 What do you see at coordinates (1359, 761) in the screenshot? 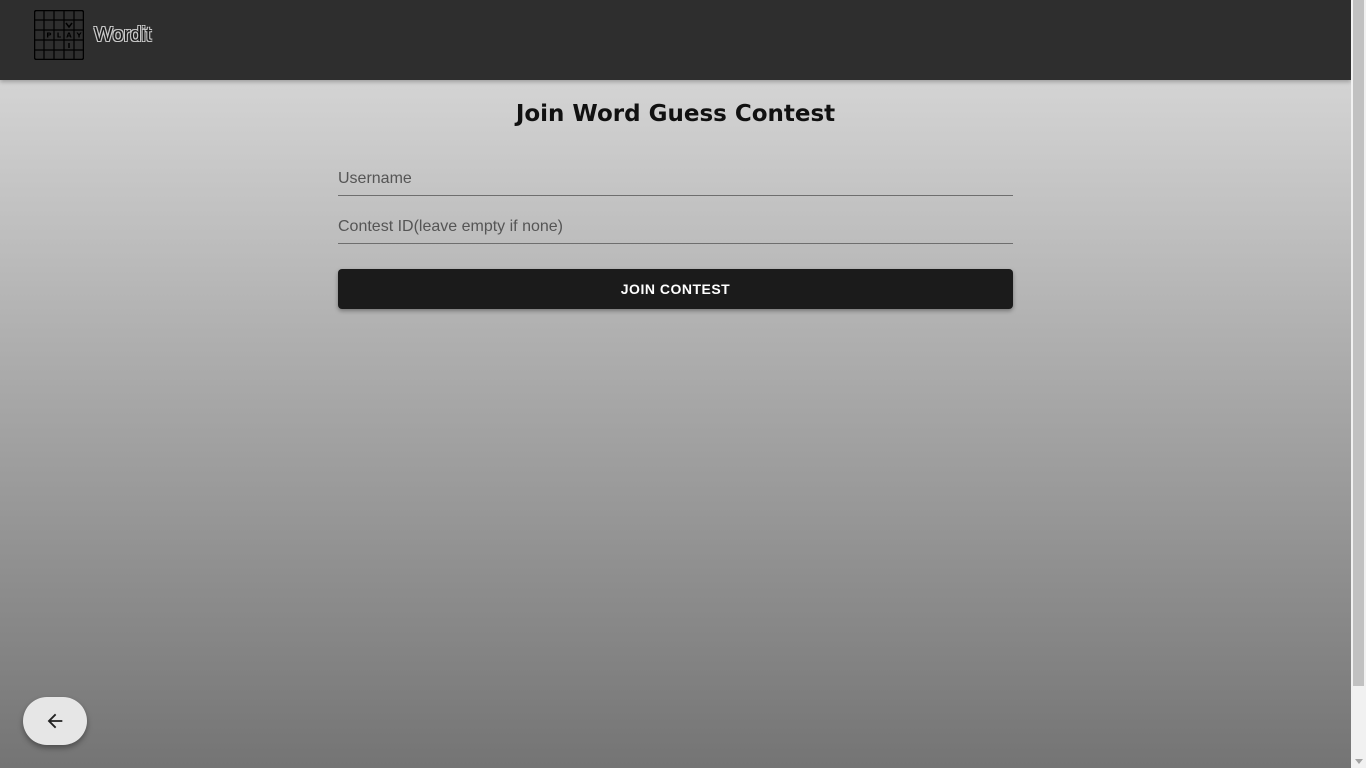
I see `scroll-down-arrow-icon` at bounding box center [1359, 761].